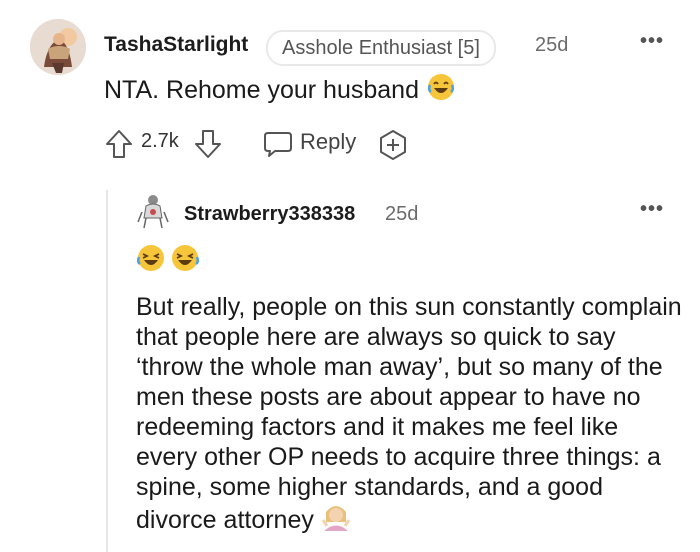 The image size is (700, 552). What do you see at coordinates (393, 147) in the screenshot?
I see `award-plus-icon` at bounding box center [393, 147].